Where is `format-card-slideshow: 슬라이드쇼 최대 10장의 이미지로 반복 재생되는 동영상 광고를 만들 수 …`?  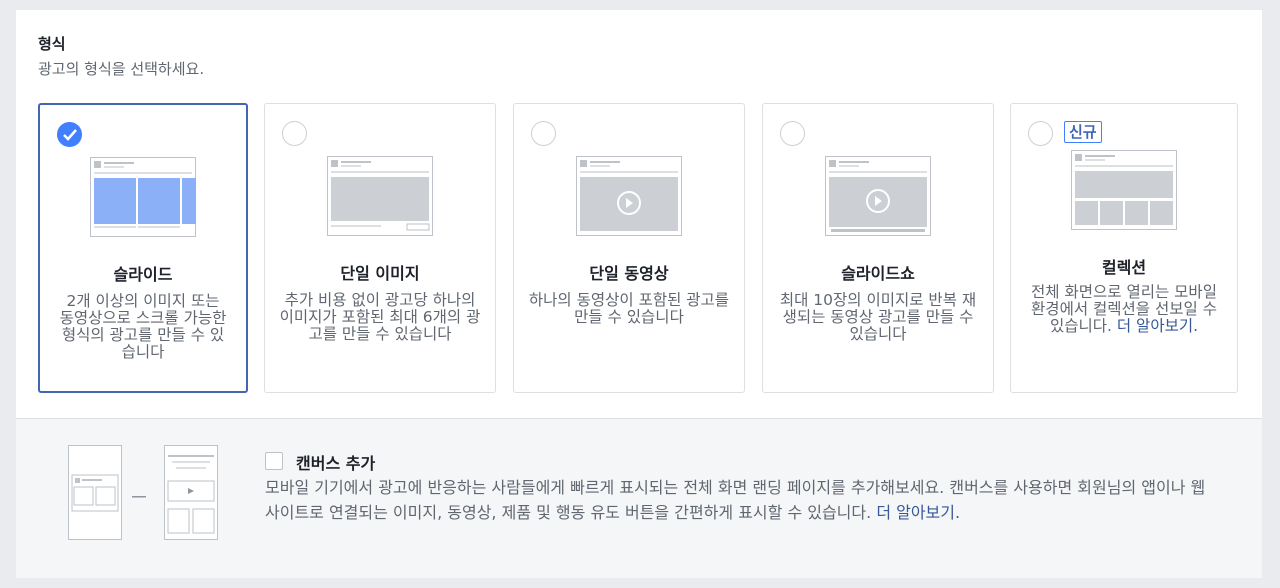 format-card-slideshow: 슬라이드쇼 최대 10장의 이미지로 반복 재생되는 동영상 광고를 만들 수 … is located at coordinates (878, 248).